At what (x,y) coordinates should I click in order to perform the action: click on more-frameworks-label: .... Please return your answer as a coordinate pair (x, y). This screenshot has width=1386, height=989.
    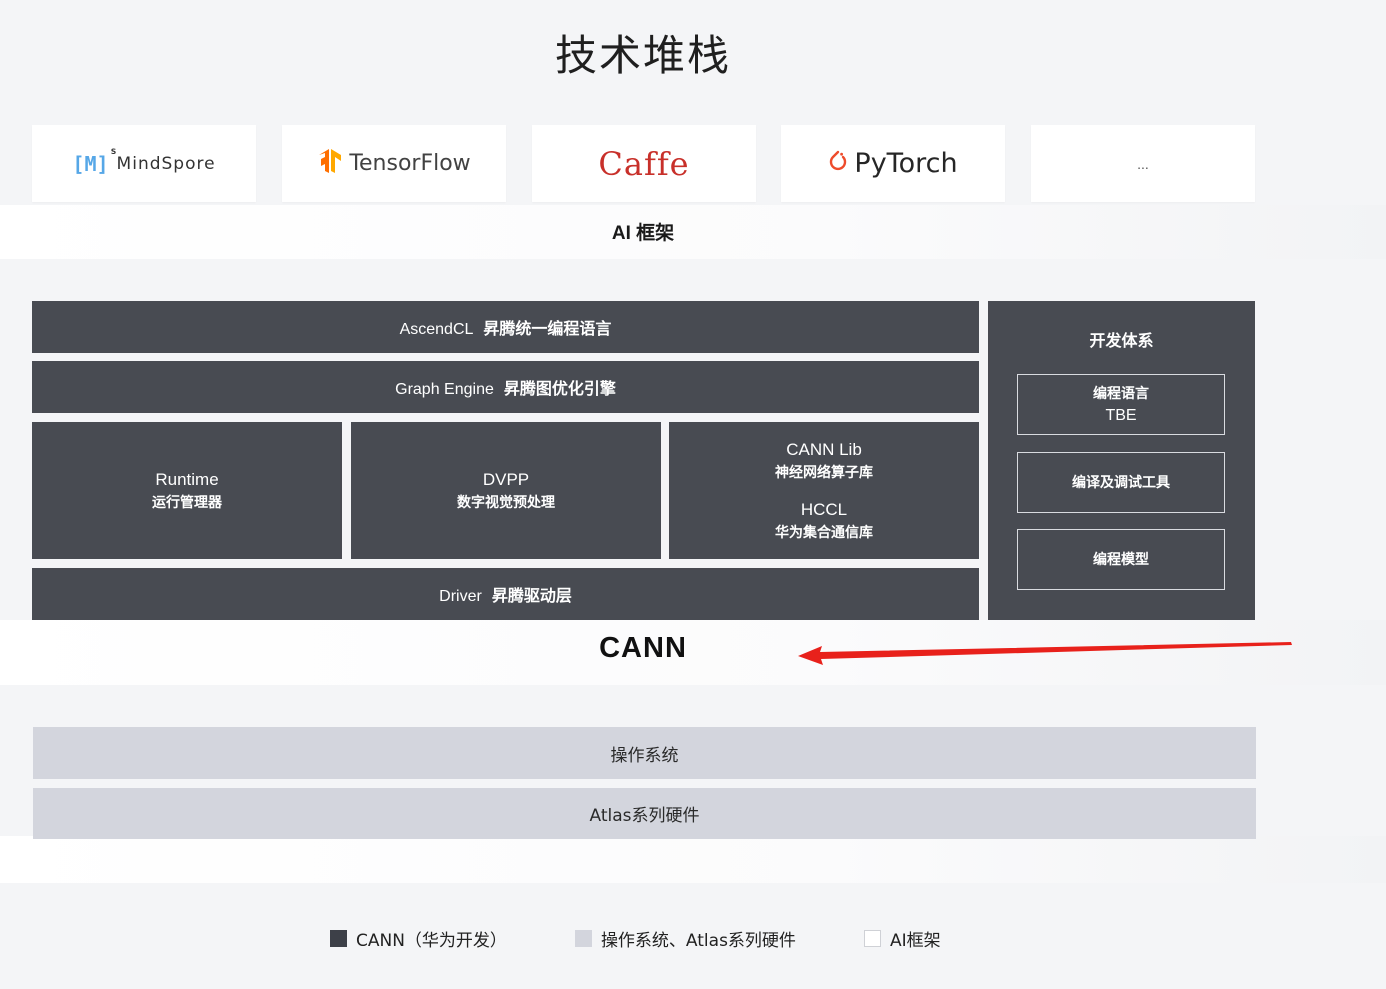
    Looking at the image, I should click on (1143, 163).